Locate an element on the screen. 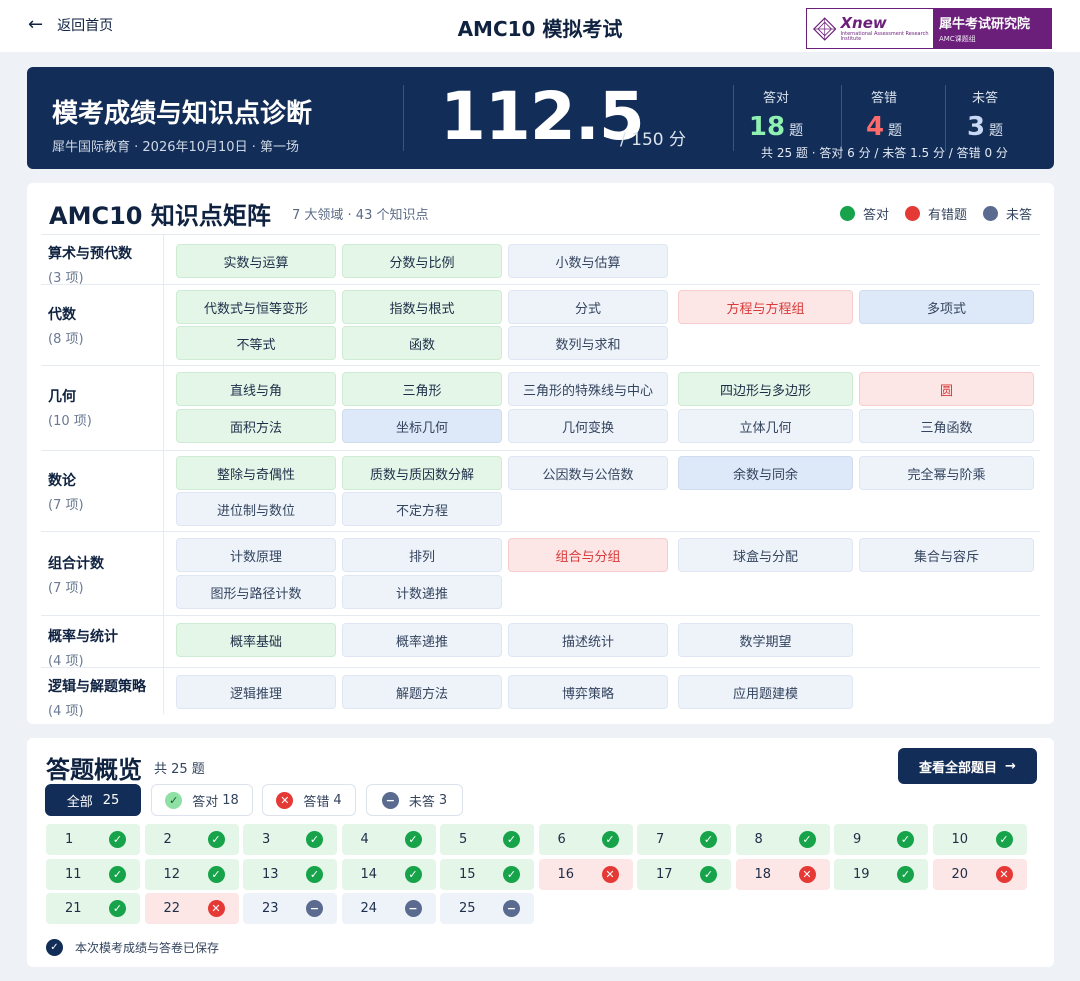 The height and width of the screenshot is (981, 1080). question-number: 14 is located at coordinates (369, 874).